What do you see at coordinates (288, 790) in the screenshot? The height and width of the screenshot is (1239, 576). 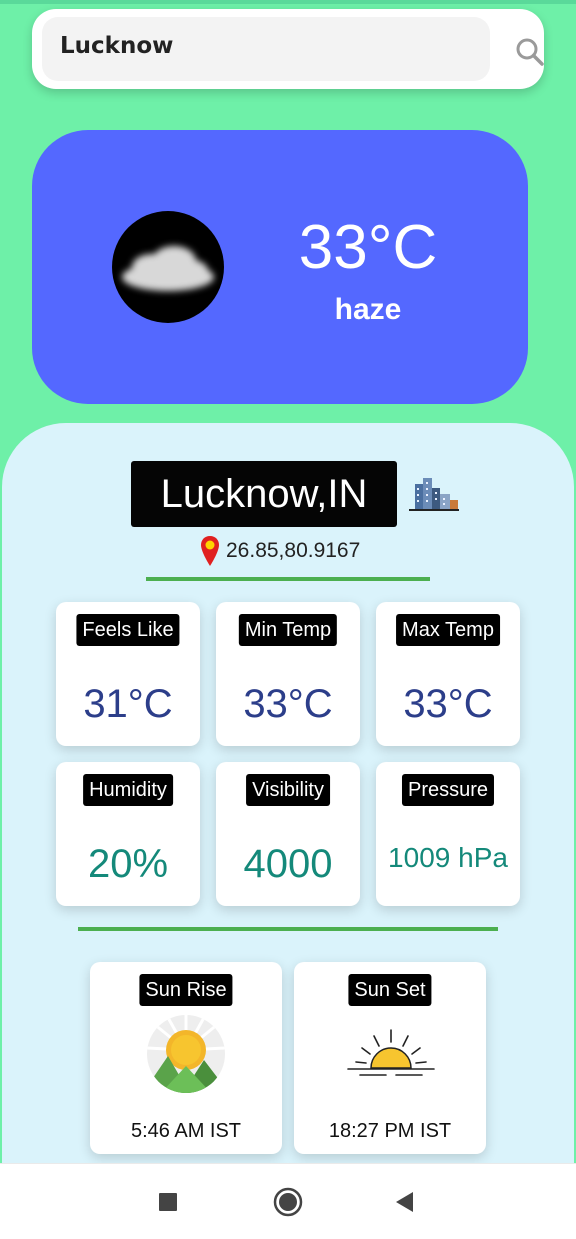 I see `visibility-label: Visibility` at bounding box center [288, 790].